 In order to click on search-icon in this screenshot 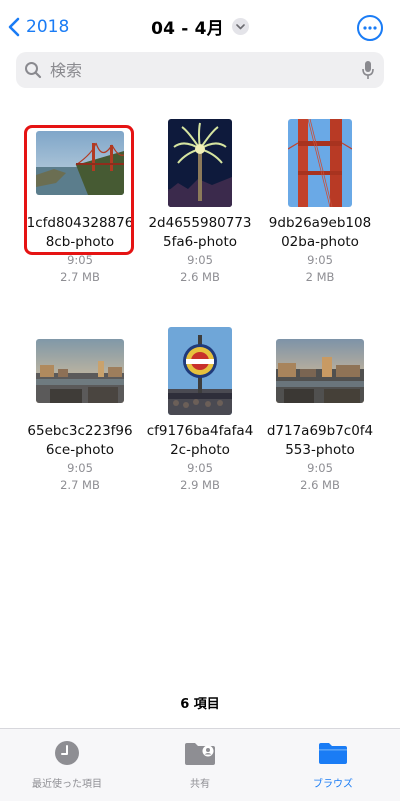, I will do `click(33, 70)`.